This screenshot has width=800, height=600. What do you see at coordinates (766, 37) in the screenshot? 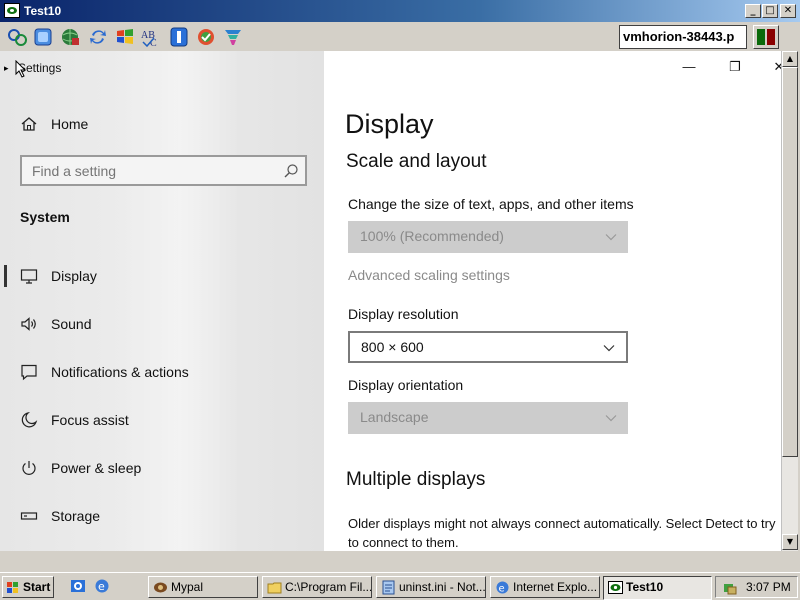
I see `record-button` at bounding box center [766, 37].